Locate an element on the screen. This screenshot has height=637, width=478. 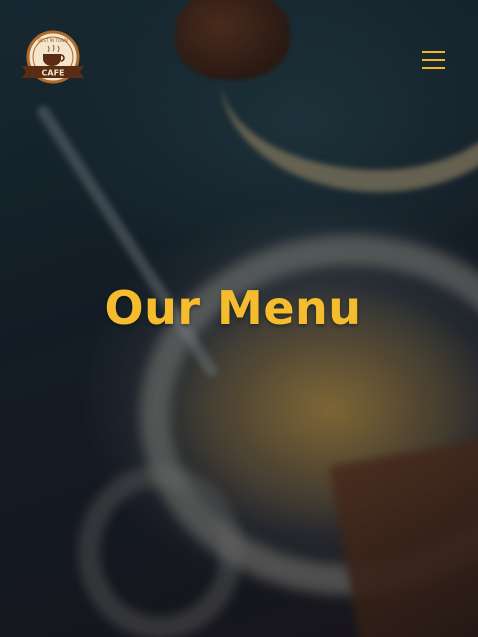
cafe-logo-link: BEST IN TOWN CAFE is located at coordinates (53, 58).